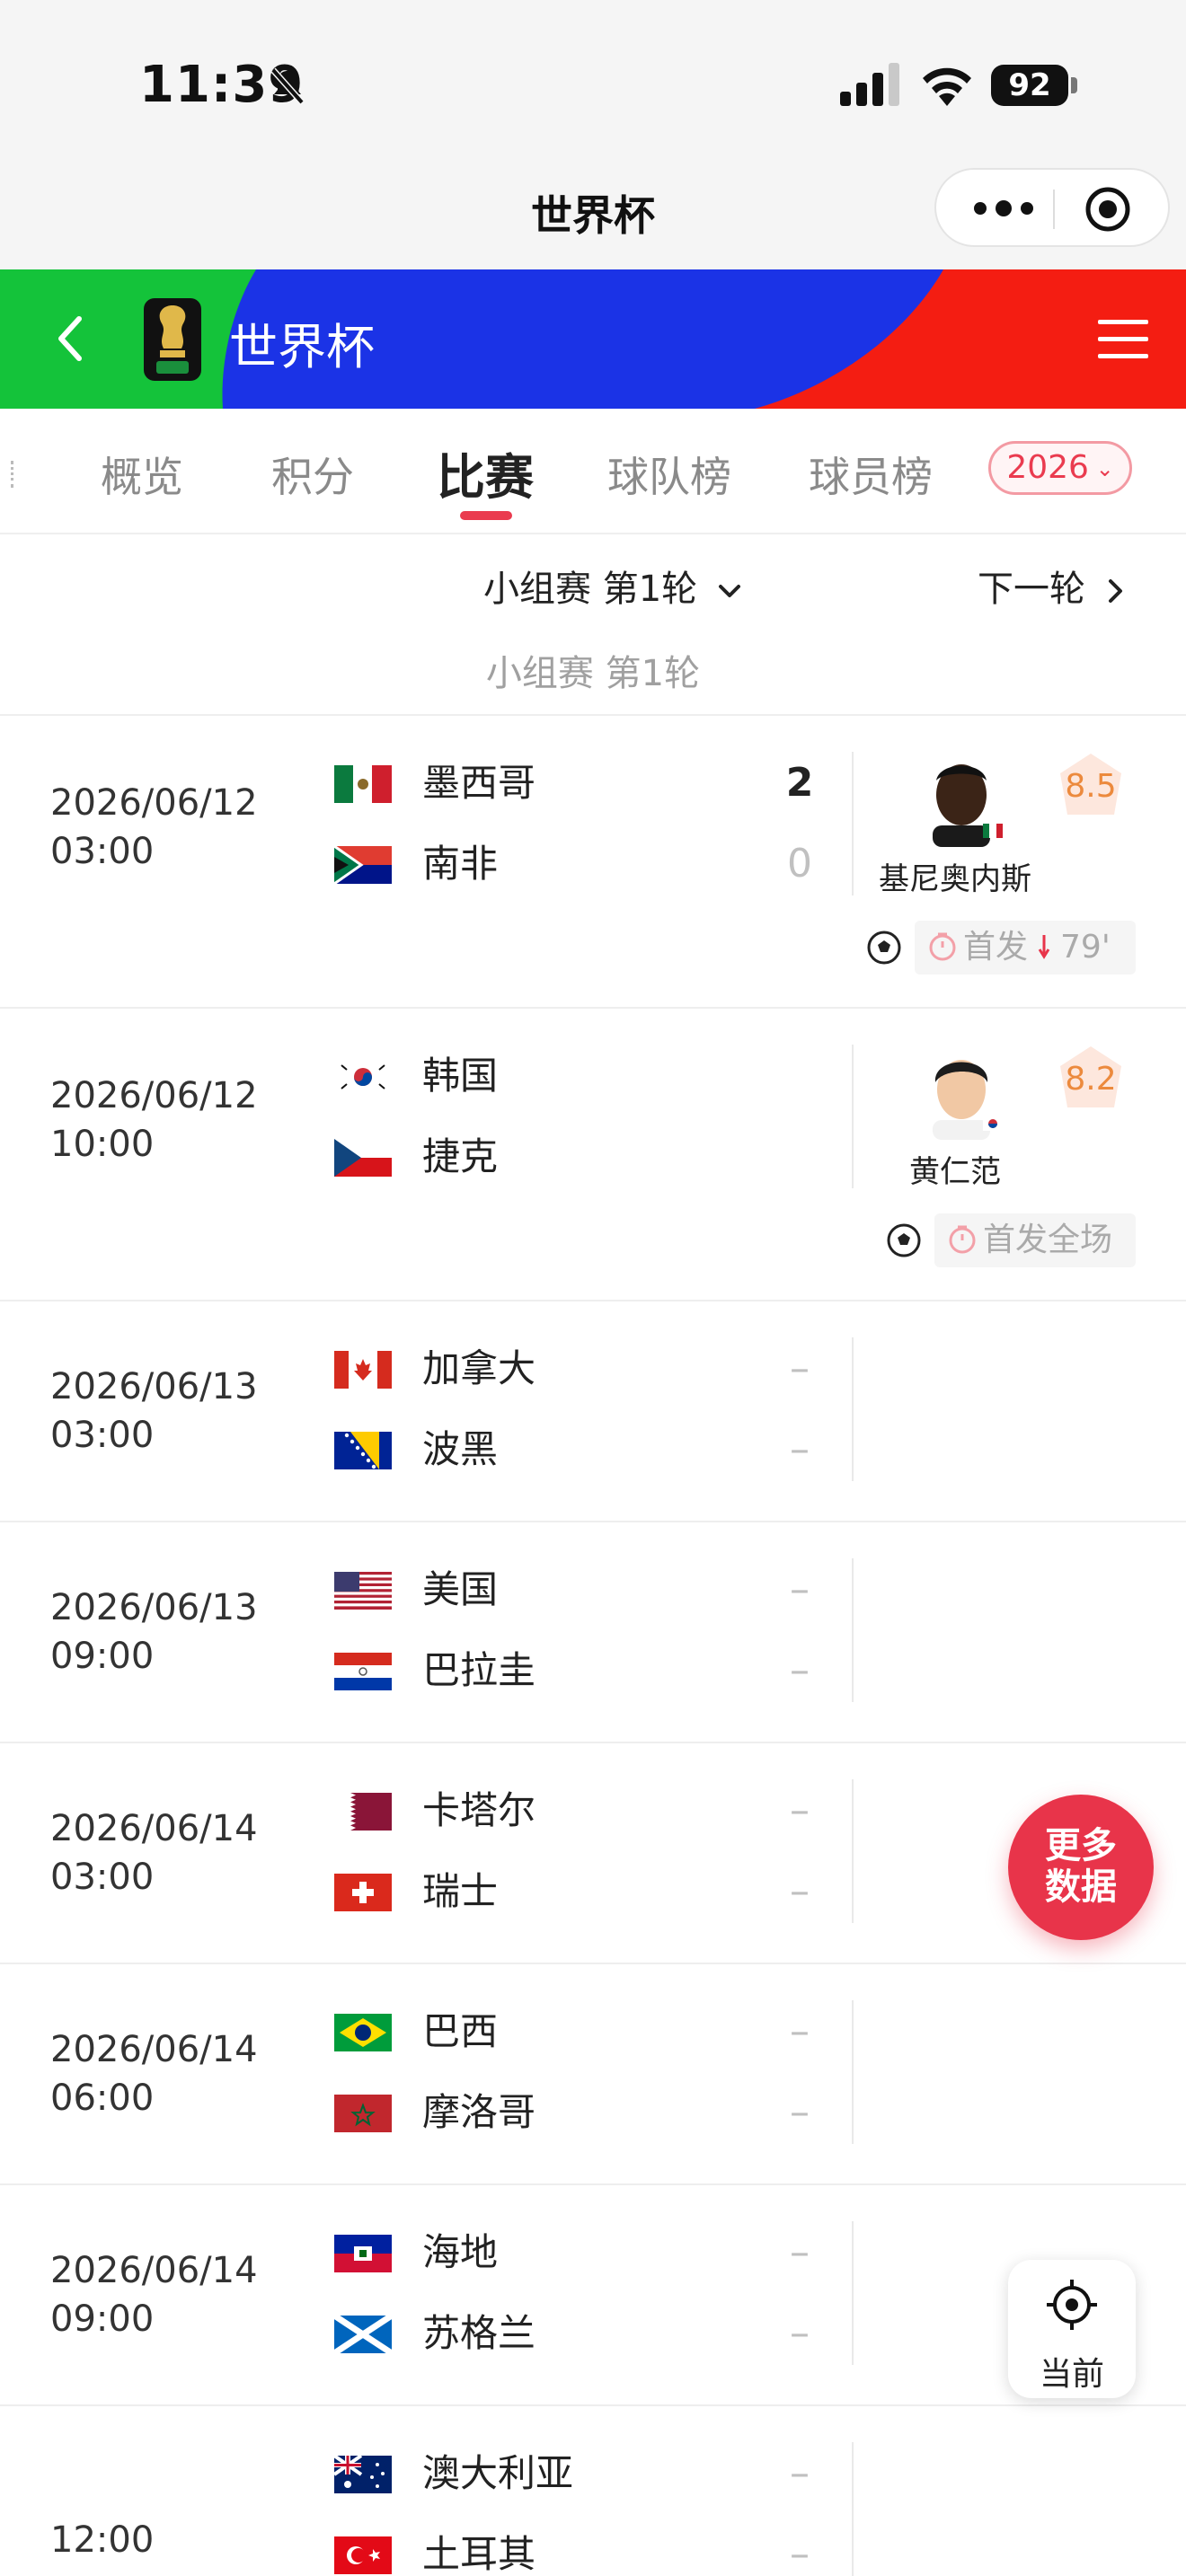 The image size is (1186, 2576). Describe the element at coordinates (1115, 591) in the screenshot. I see `chevron-right-icon` at that location.